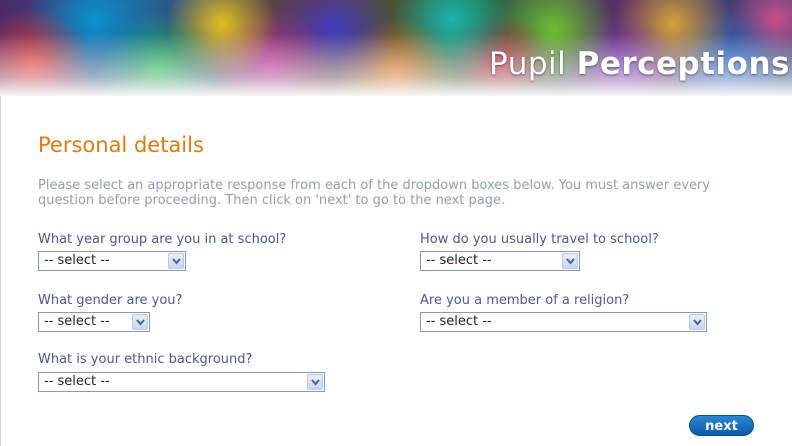  What do you see at coordinates (110, 300) in the screenshot?
I see `gender-label: What gender are you?` at bounding box center [110, 300].